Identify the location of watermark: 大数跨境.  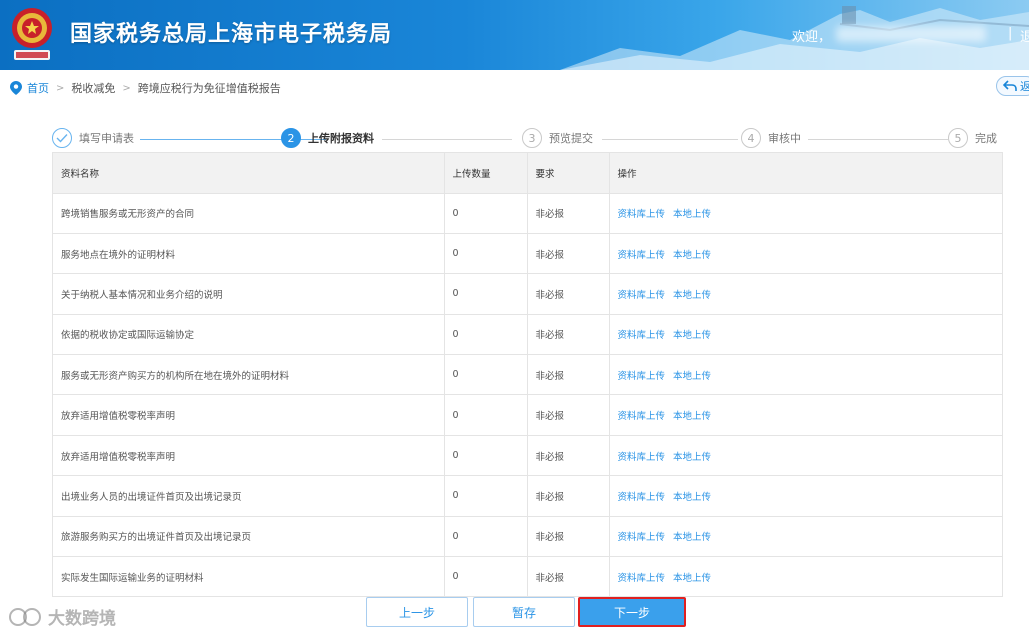
(62, 616).